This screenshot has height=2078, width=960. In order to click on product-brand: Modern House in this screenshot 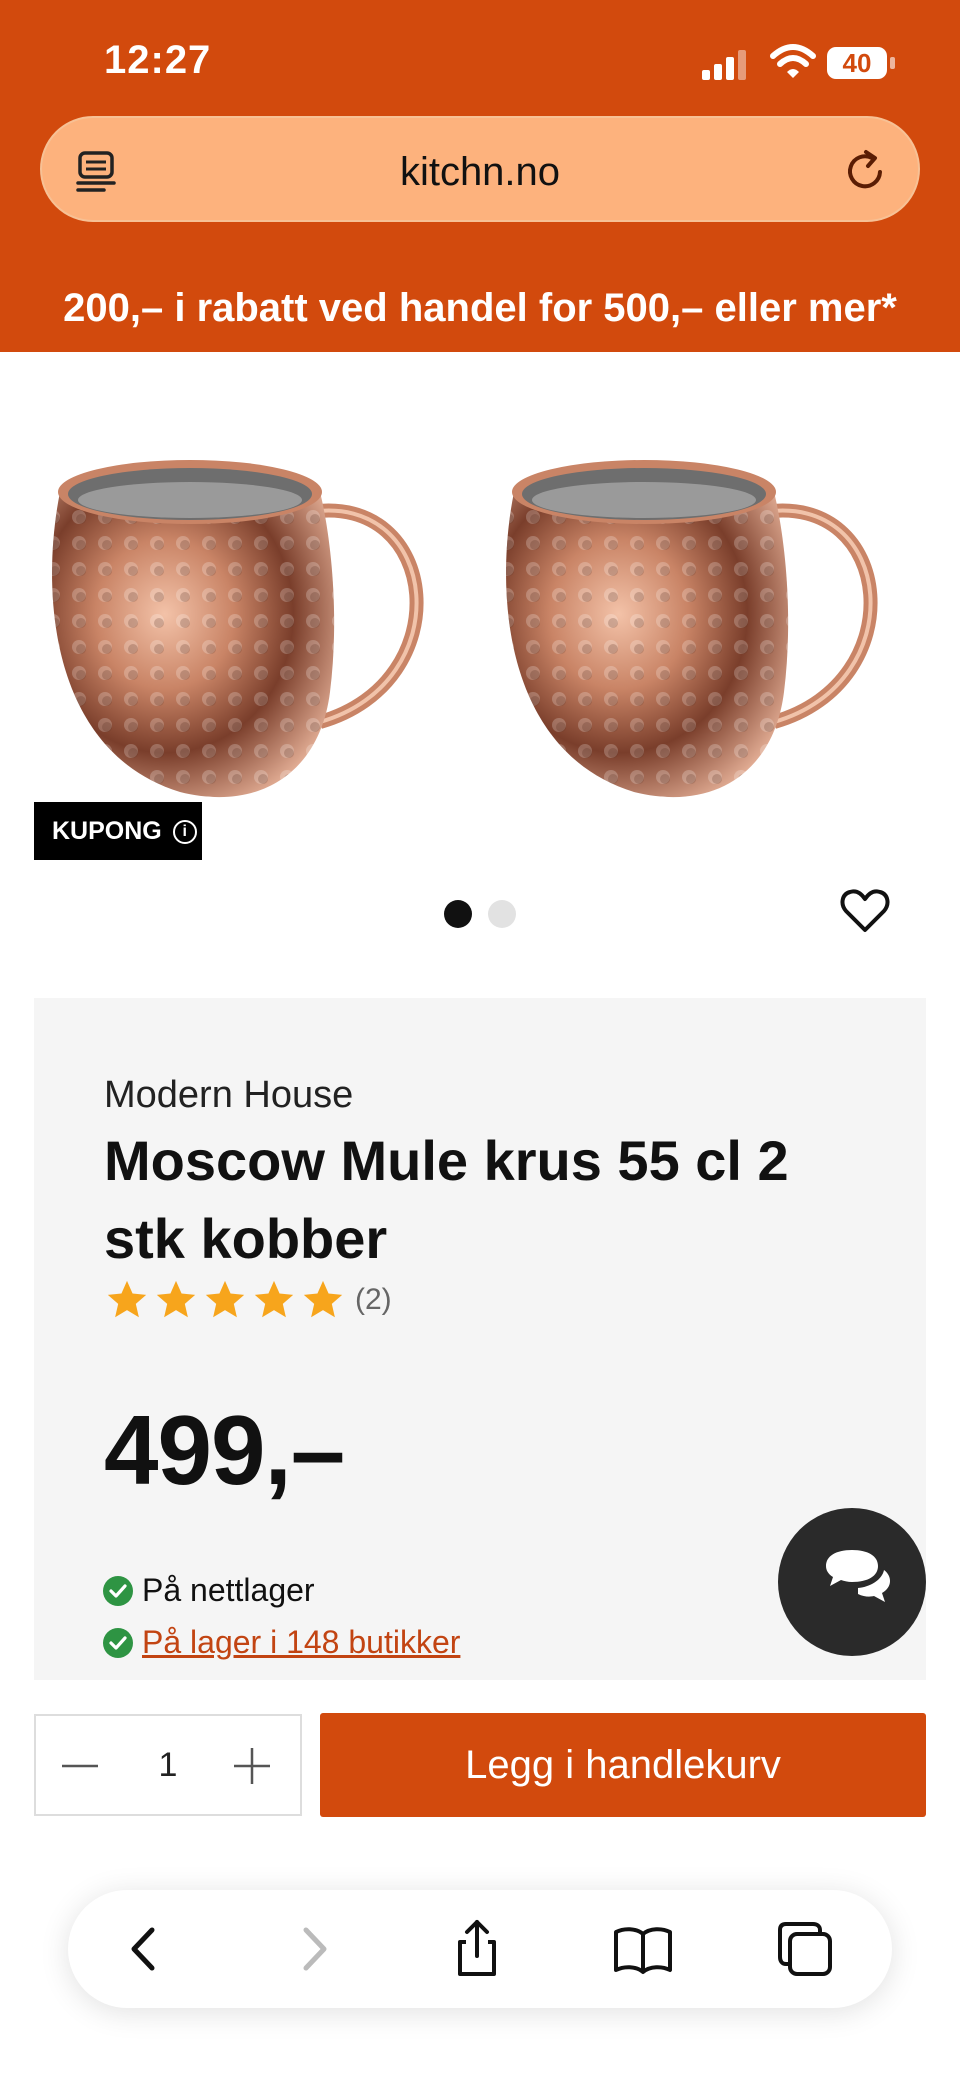, I will do `click(228, 1095)`.